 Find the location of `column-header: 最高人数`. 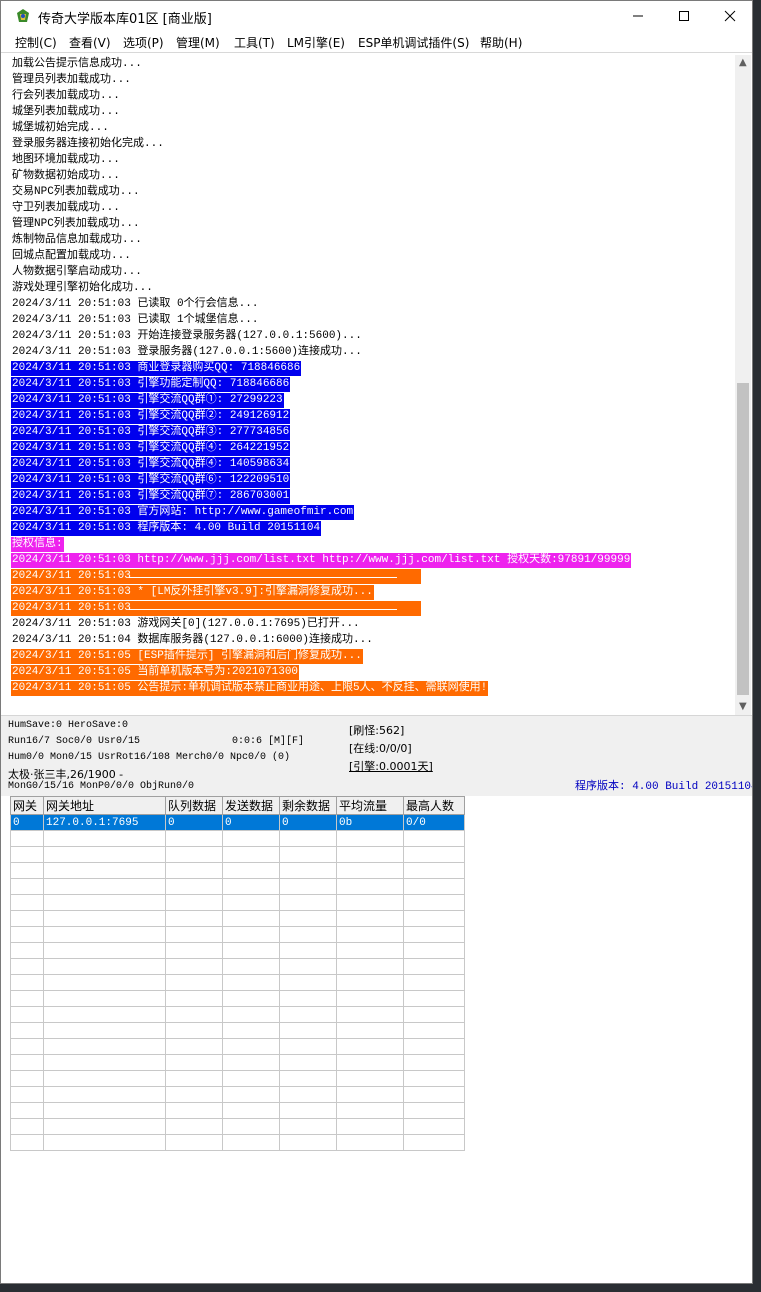

column-header: 最高人数 is located at coordinates (434, 805).